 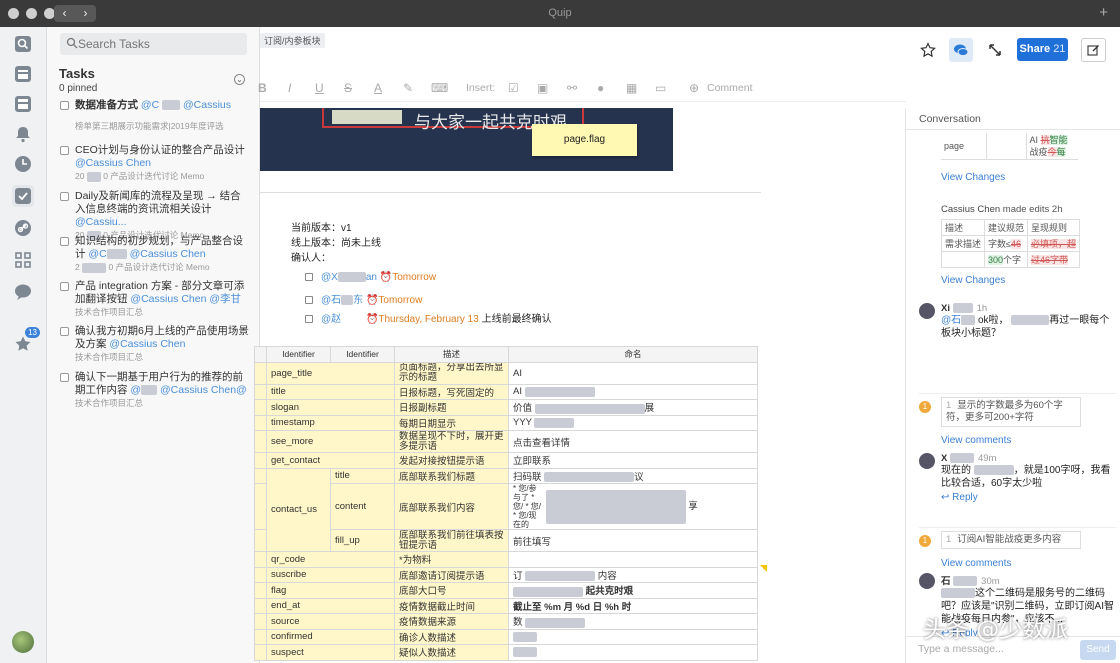 What do you see at coordinates (584, 140) in the screenshot?
I see `sticky-note: page.flag` at bounding box center [584, 140].